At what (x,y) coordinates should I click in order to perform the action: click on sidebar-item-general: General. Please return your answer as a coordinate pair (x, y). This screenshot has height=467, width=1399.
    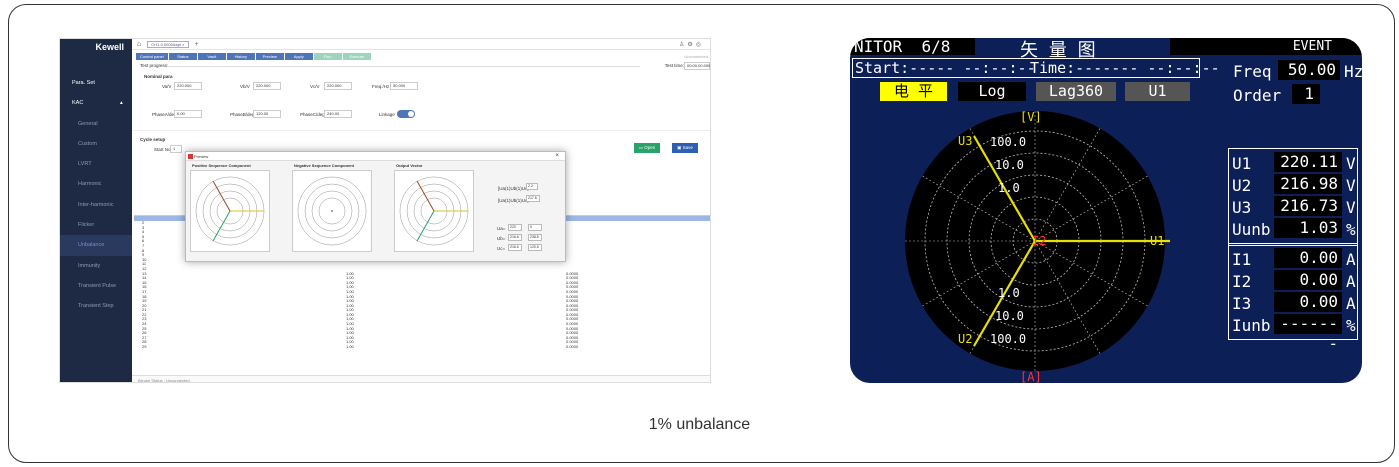
    Looking at the image, I should click on (96, 124).